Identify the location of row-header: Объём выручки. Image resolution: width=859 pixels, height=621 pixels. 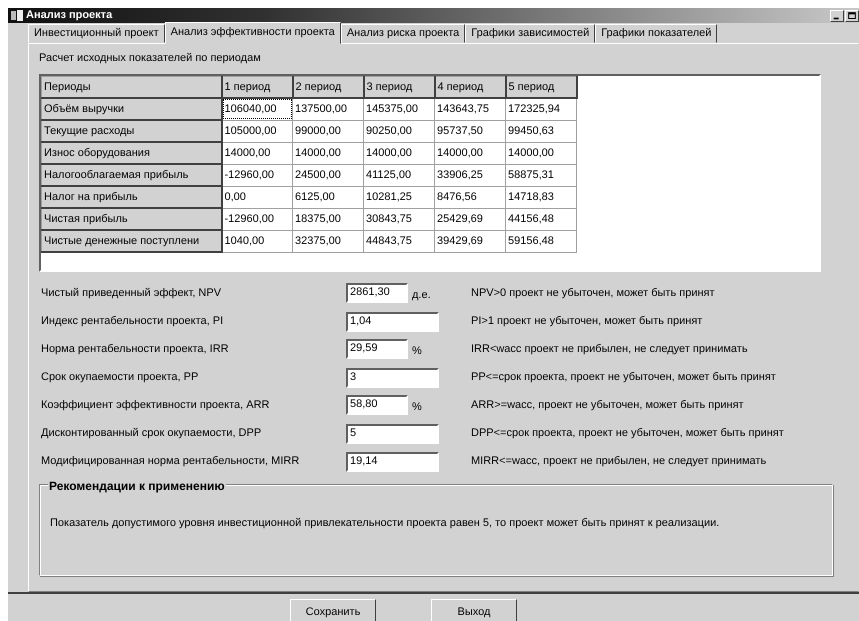
(132, 109).